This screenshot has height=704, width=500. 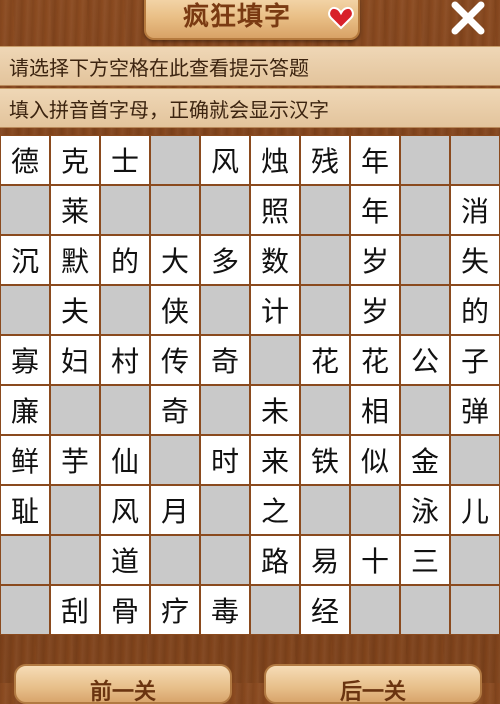 What do you see at coordinates (175, 610) in the screenshot?
I see `grid-cell-filled: 疗` at bounding box center [175, 610].